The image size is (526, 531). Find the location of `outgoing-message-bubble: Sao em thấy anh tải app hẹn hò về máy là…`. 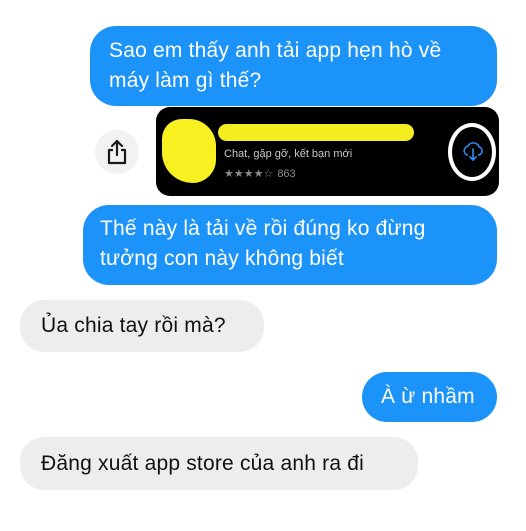

outgoing-message-bubble: Sao em thấy anh tải app hẹn hò về máy là… is located at coordinates (293, 66).